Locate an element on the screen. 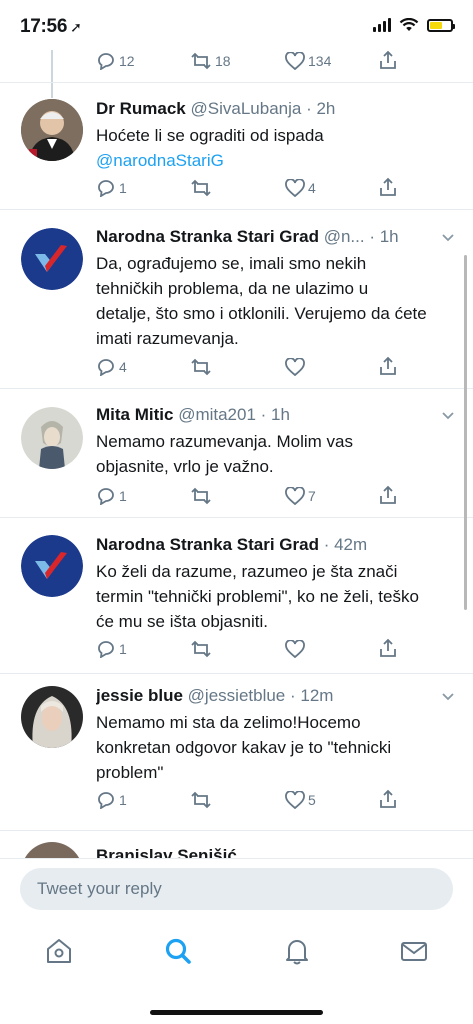 The height and width of the screenshot is (1024, 473). like-action: 4 is located at coordinates (300, 188).